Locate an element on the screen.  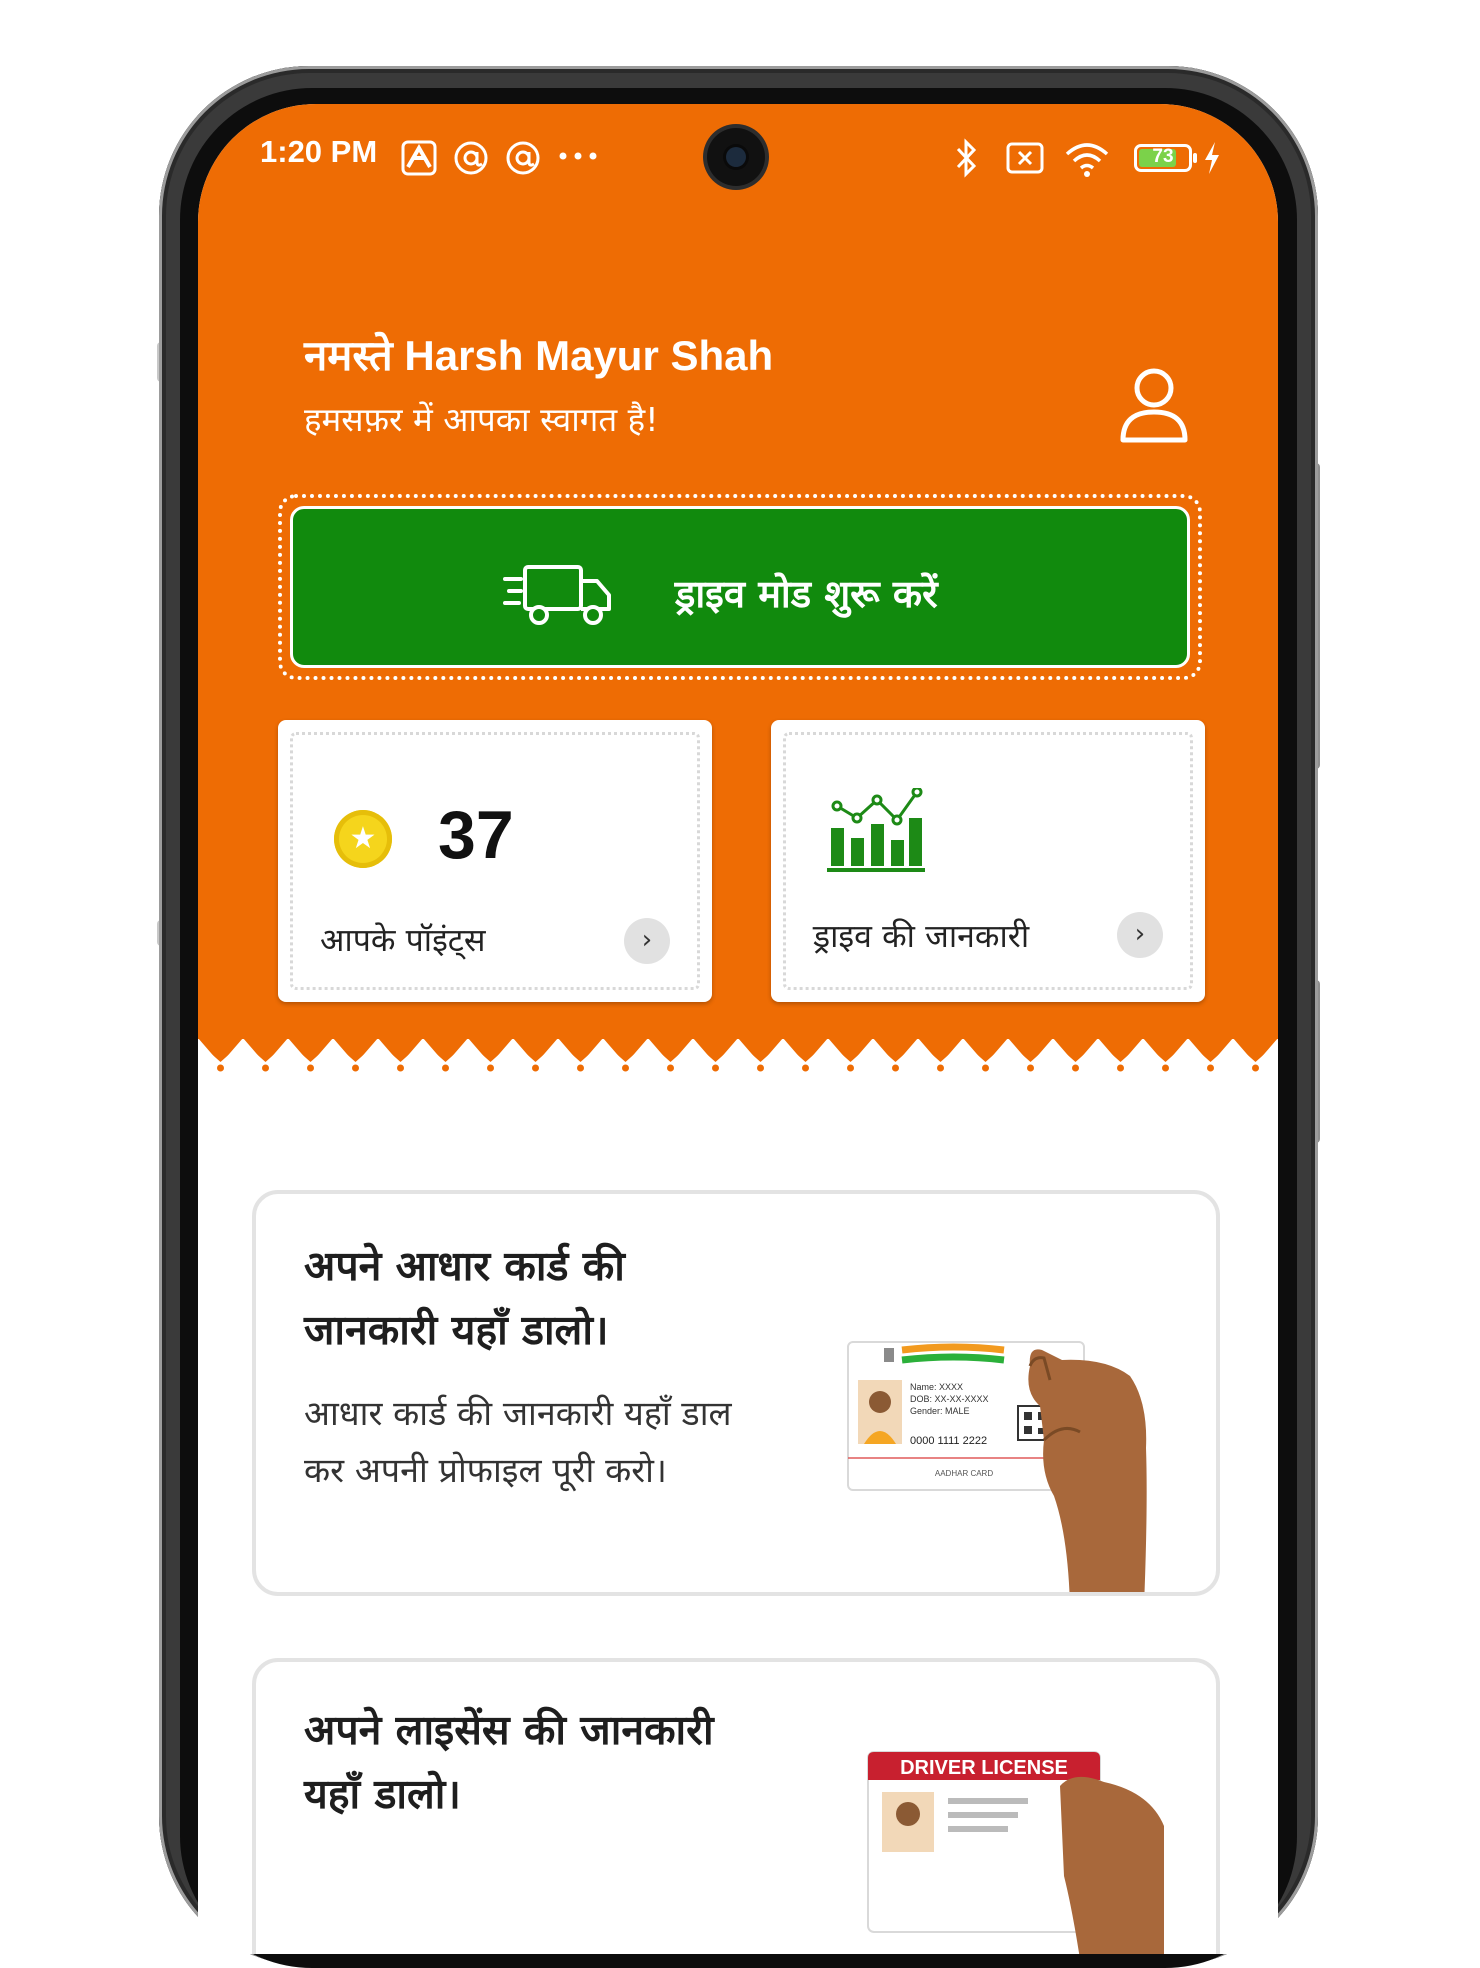
bluetooth-icon is located at coordinates (966, 158).